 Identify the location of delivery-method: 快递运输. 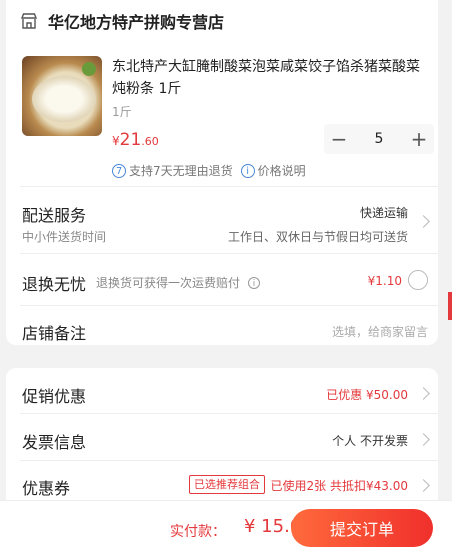
(383, 213).